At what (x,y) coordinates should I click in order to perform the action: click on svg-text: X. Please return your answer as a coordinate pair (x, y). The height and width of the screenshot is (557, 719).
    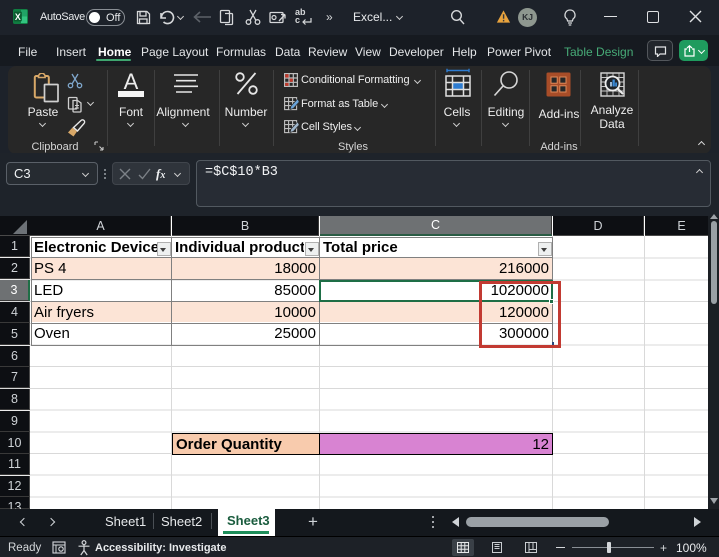
    Looking at the image, I should click on (18, 17).